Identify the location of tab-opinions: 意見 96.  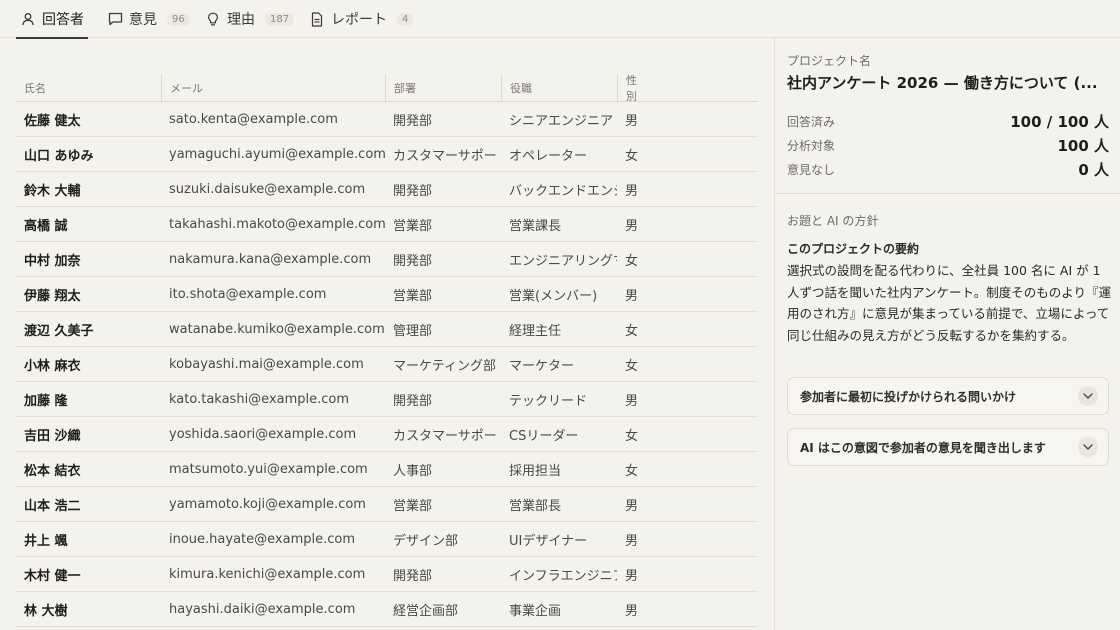
(148, 19).